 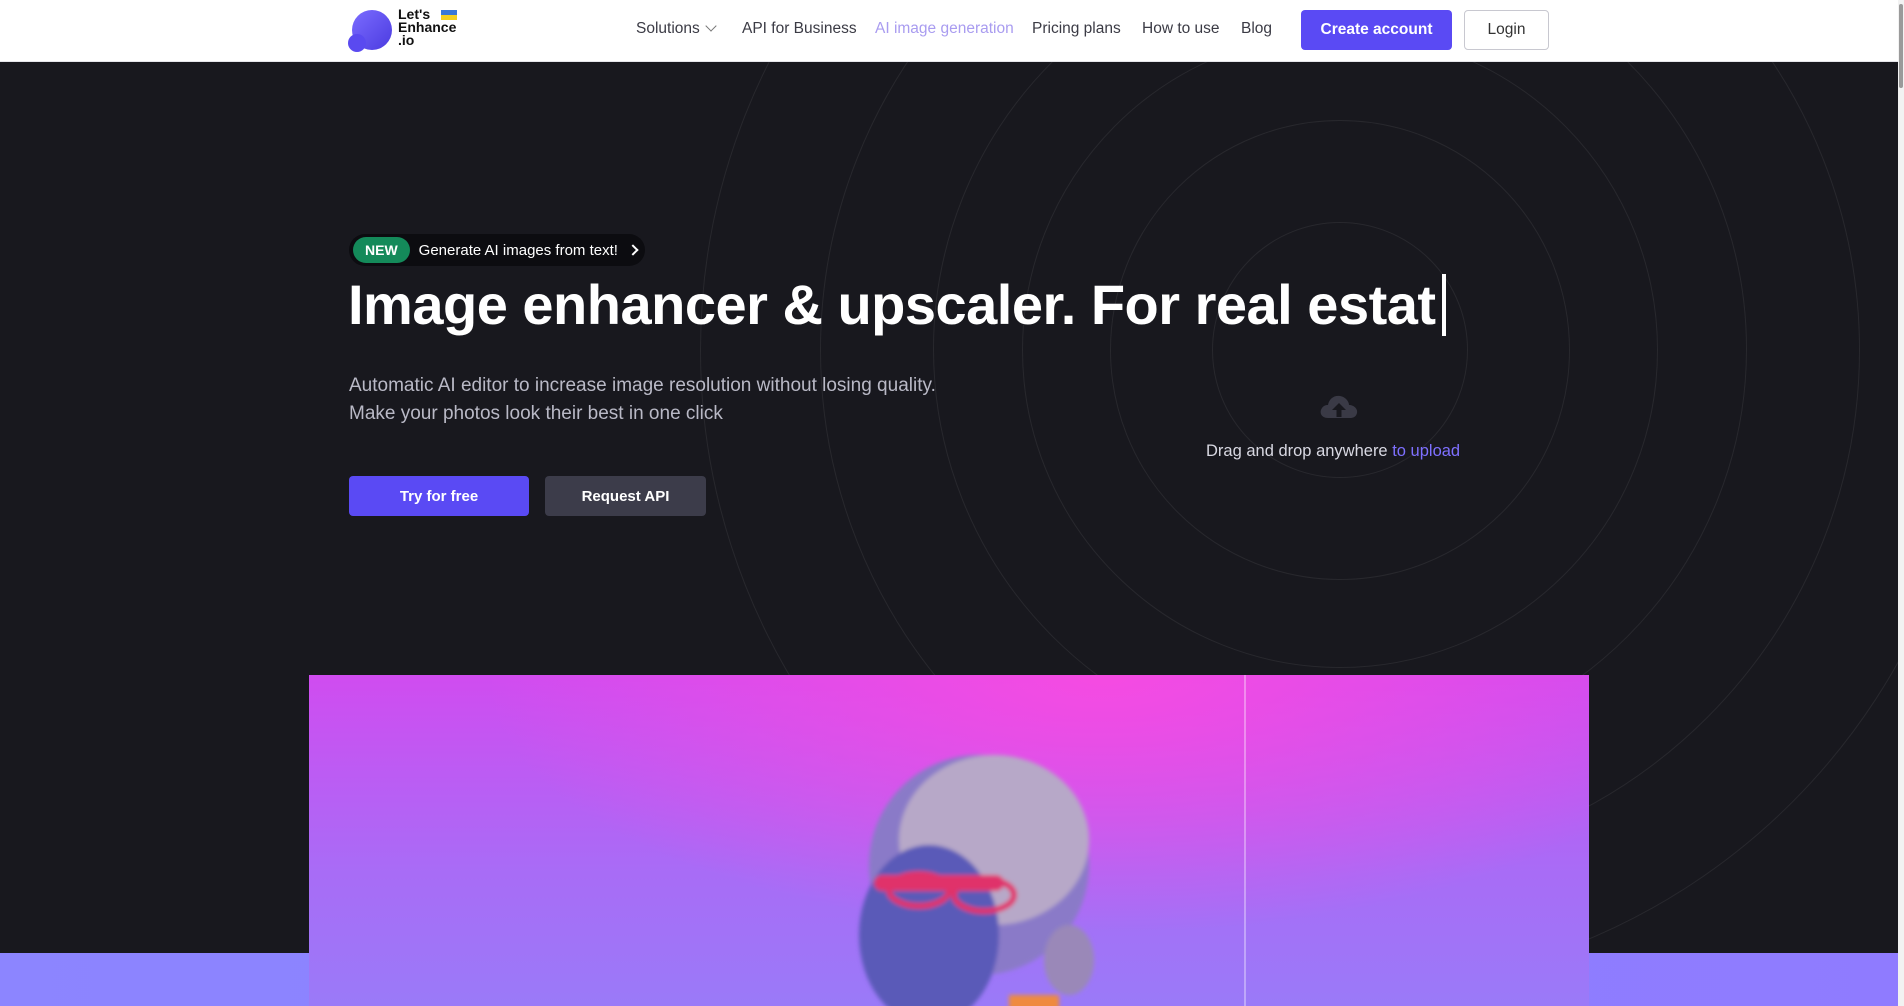 What do you see at coordinates (976, 880) in the screenshot?
I see `portrait-image` at bounding box center [976, 880].